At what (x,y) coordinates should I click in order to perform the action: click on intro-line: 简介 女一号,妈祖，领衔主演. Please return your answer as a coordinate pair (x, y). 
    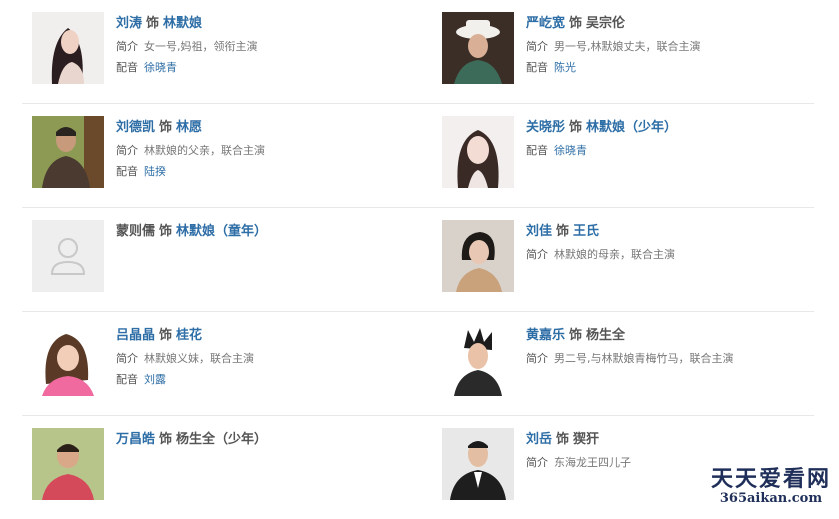
    Looking at the image, I should click on (264, 47).